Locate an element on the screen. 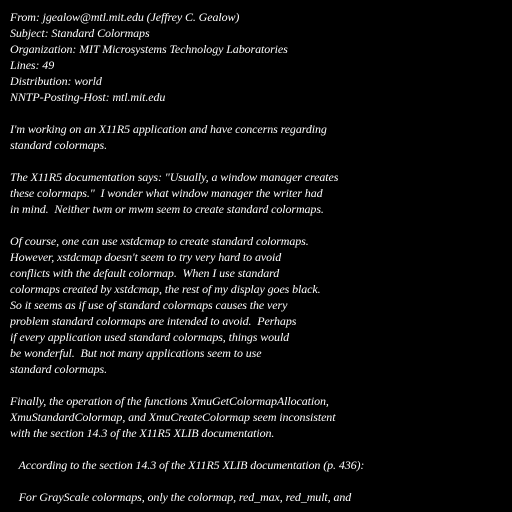 The image size is (512, 512). header-nntp-posting-host: NNTP-Posting-Host: mtl.mit.edu is located at coordinates (88, 97).